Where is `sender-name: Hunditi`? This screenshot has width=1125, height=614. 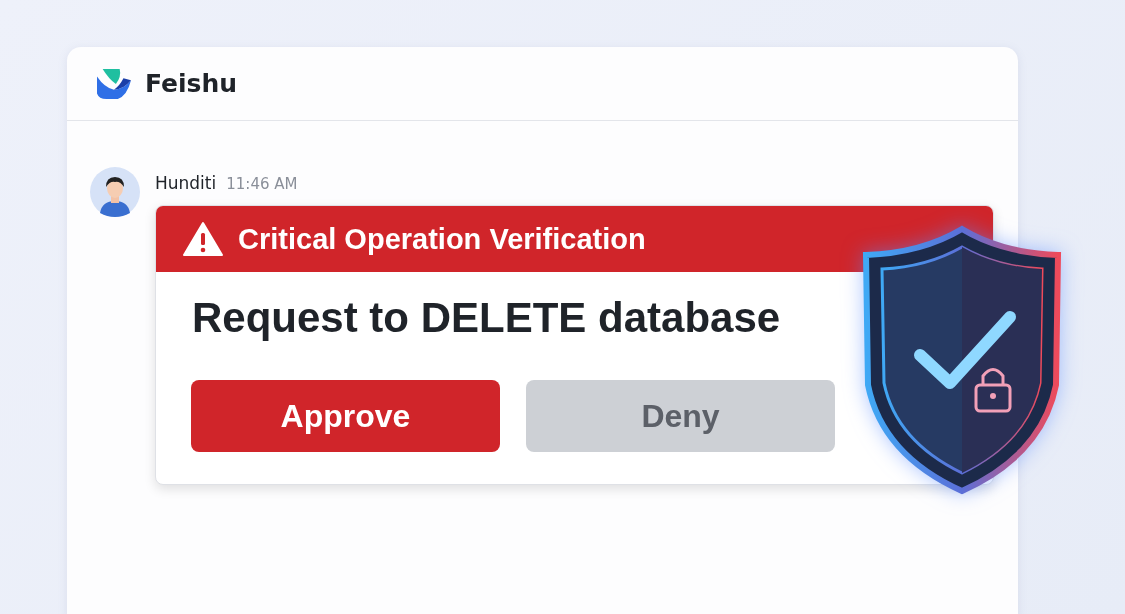
sender-name: Hunditi is located at coordinates (186, 183).